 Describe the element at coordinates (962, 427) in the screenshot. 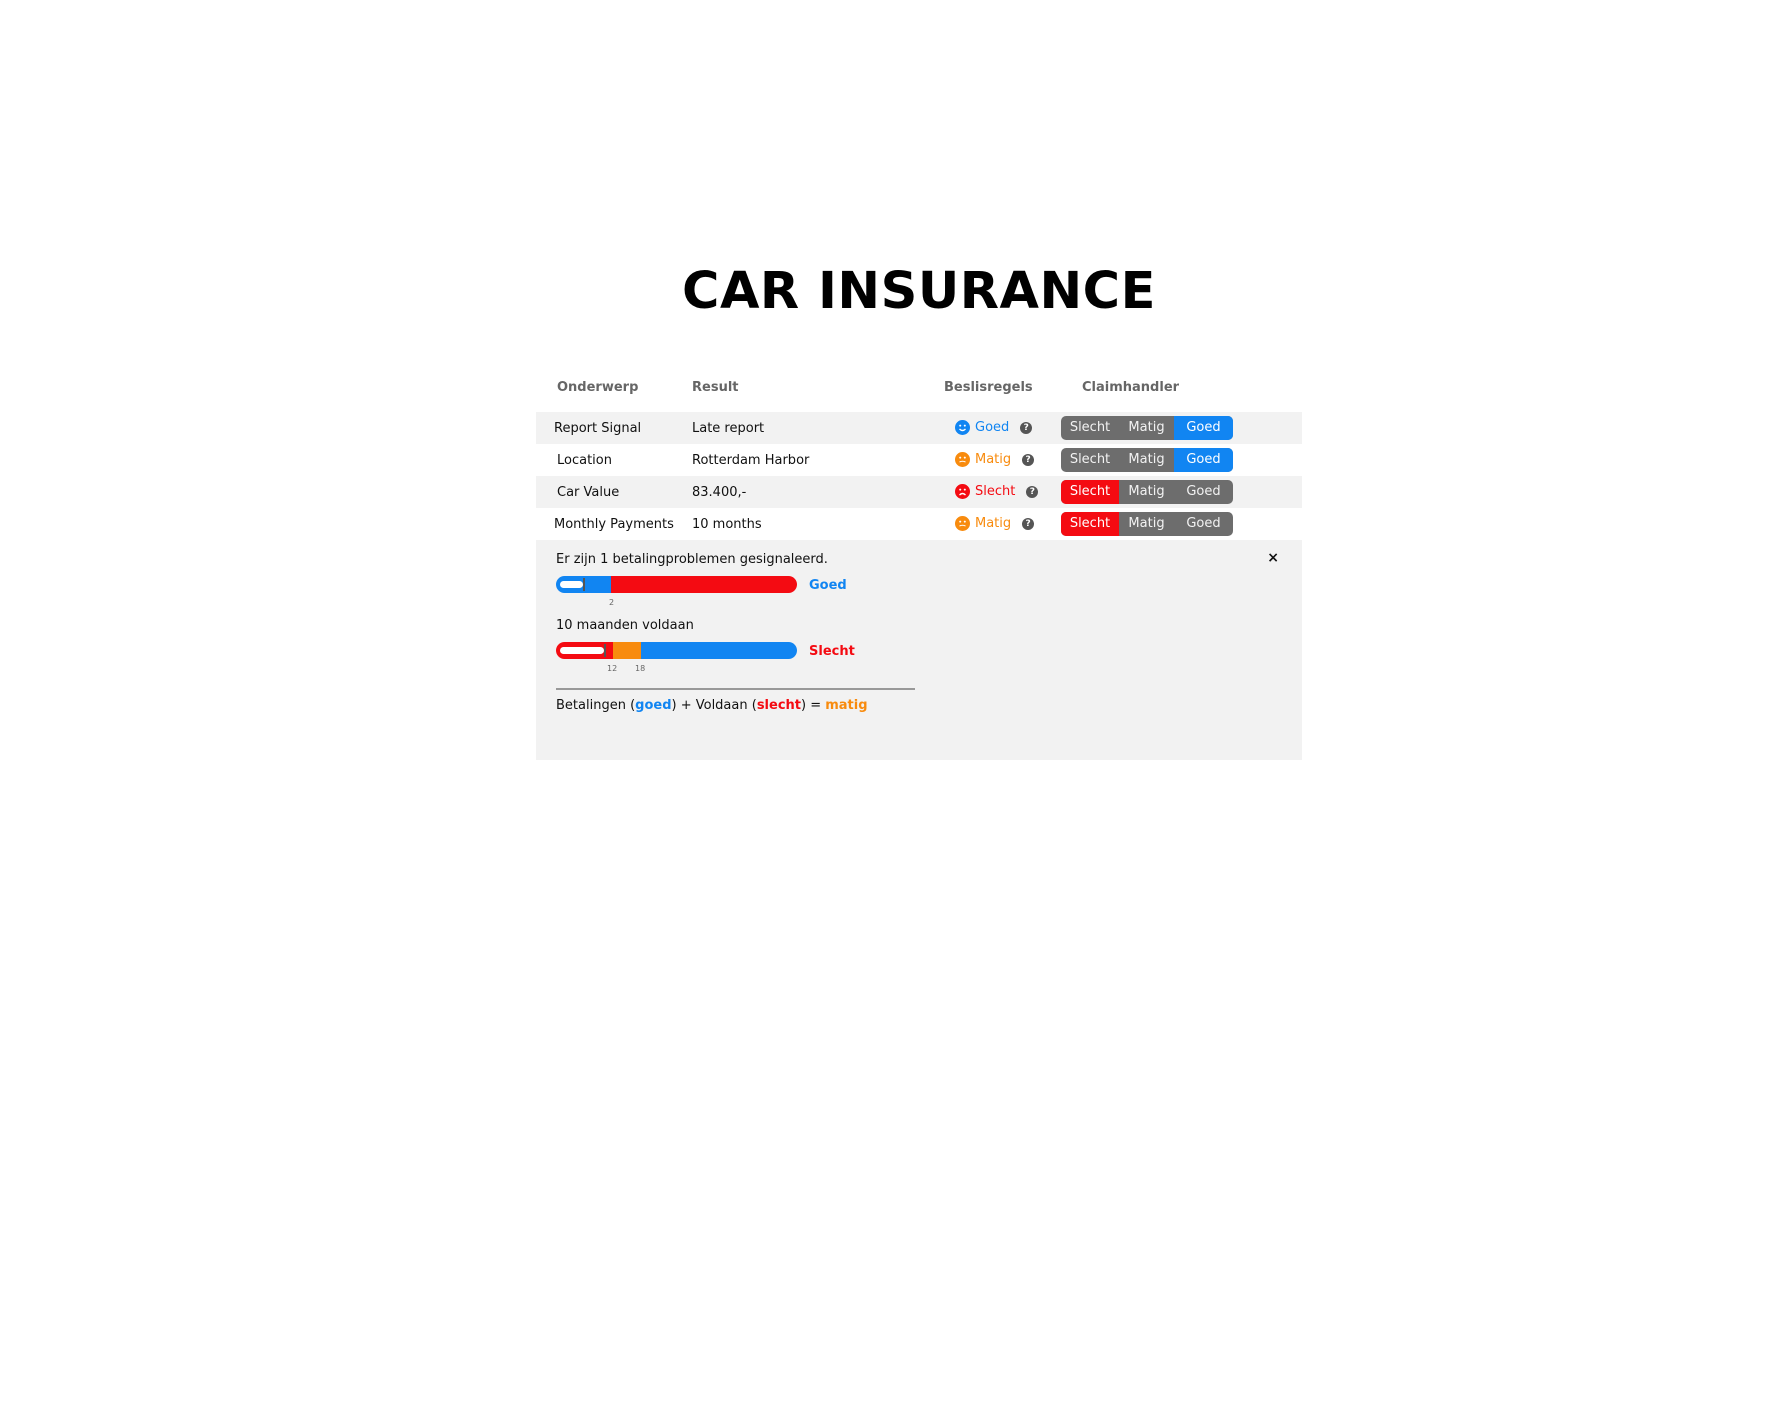

I see `happy-face-icon` at that location.